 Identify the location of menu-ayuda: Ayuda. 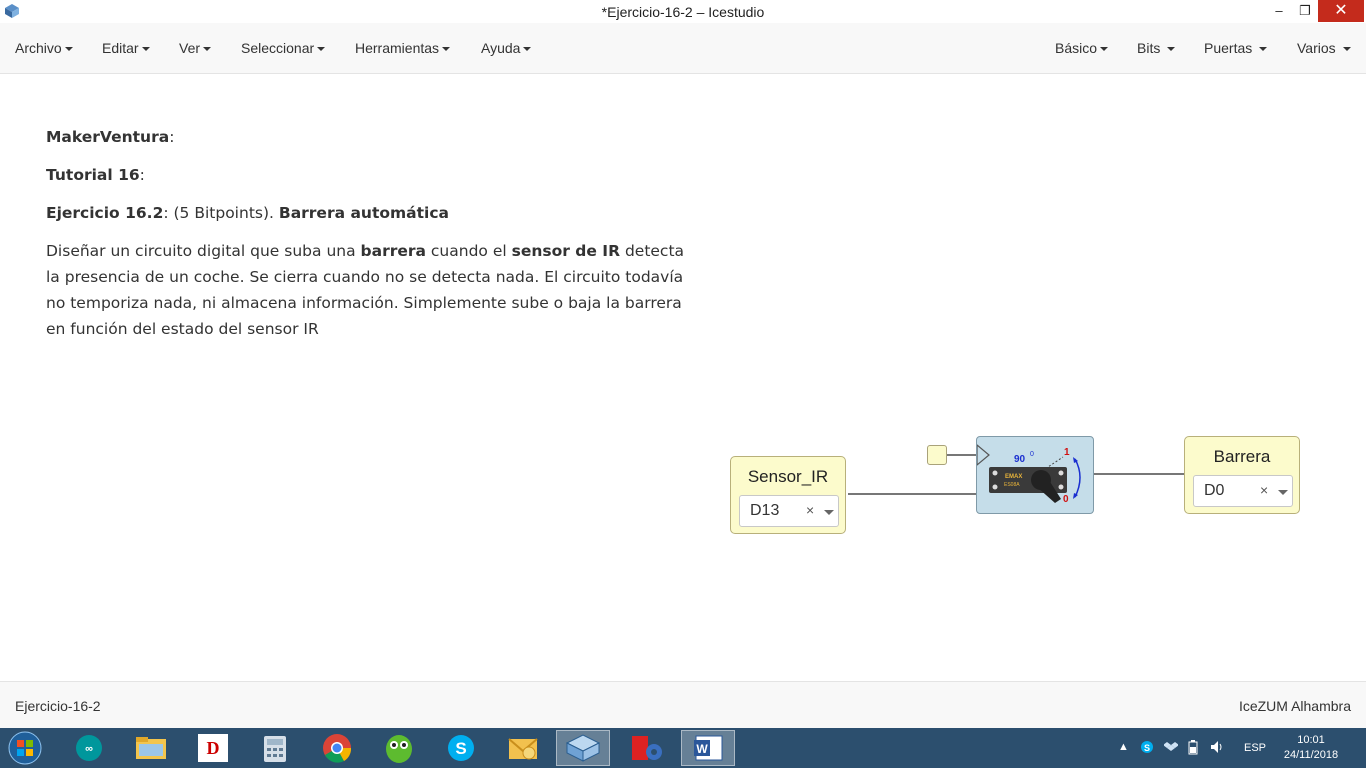
(506, 48).